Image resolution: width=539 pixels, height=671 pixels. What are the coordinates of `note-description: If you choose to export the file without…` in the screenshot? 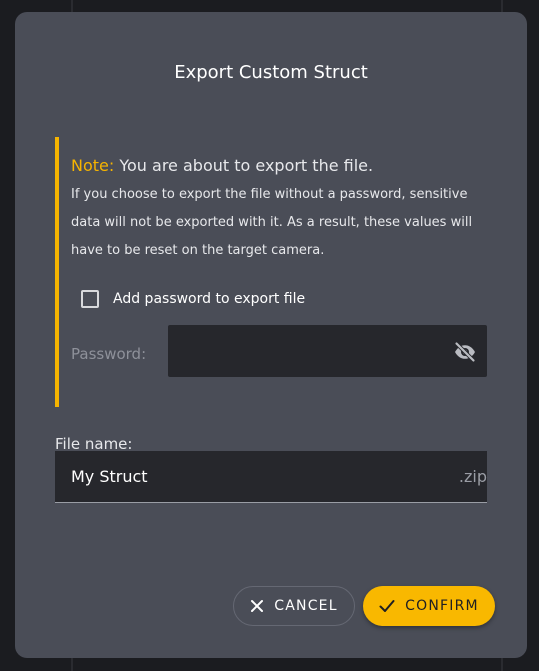 It's located at (272, 222).